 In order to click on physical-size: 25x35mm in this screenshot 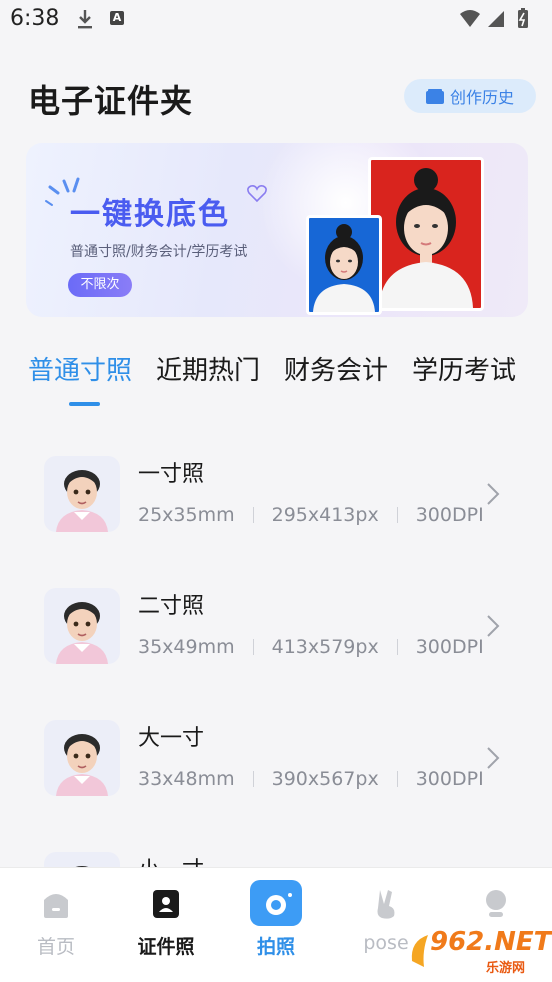, I will do `click(186, 515)`.